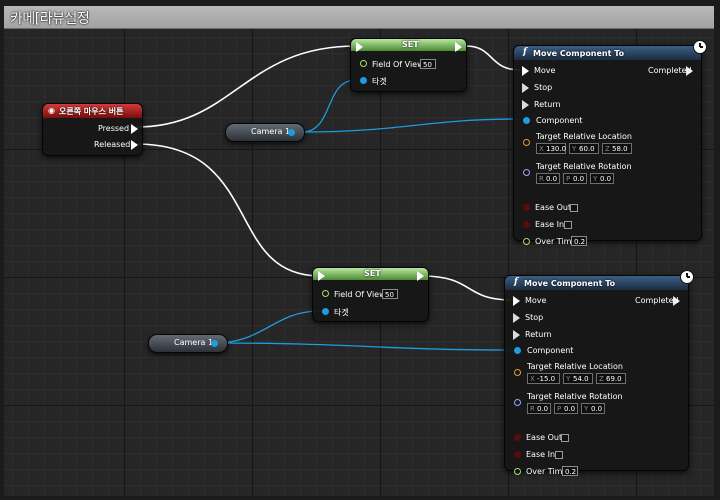 The image size is (720, 500). What do you see at coordinates (134, 129) in the screenshot?
I see `pressed-exec-pin` at bounding box center [134, 129].